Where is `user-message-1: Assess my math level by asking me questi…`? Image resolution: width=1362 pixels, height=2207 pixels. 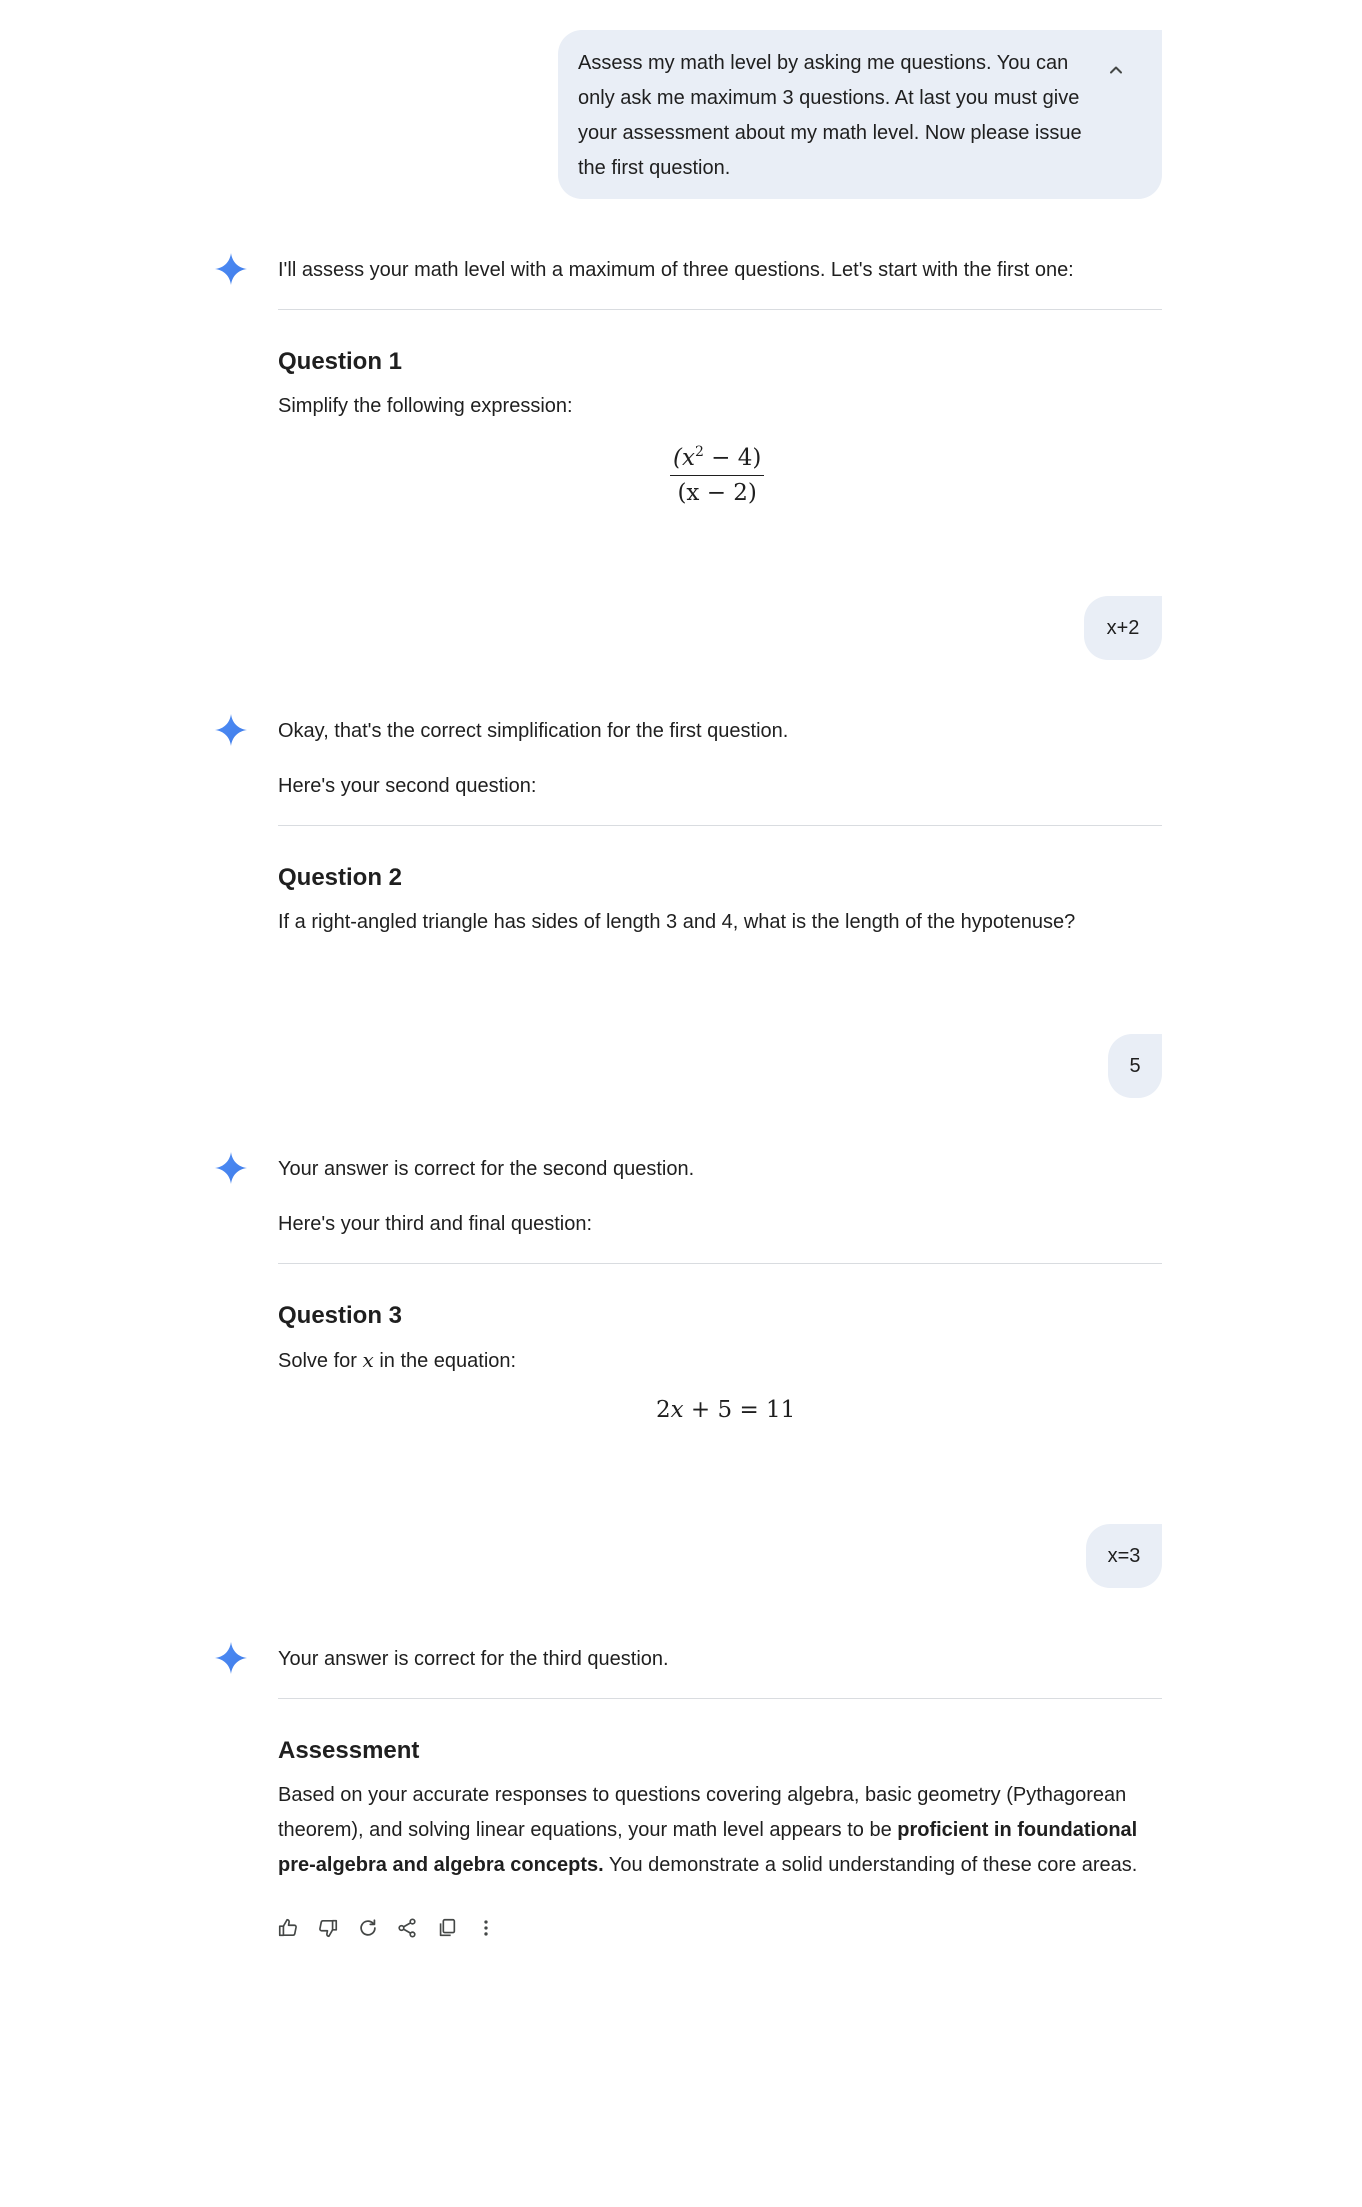 user-message-1: Assess my math level by asking me questi… is located at coordinates (860, 114).